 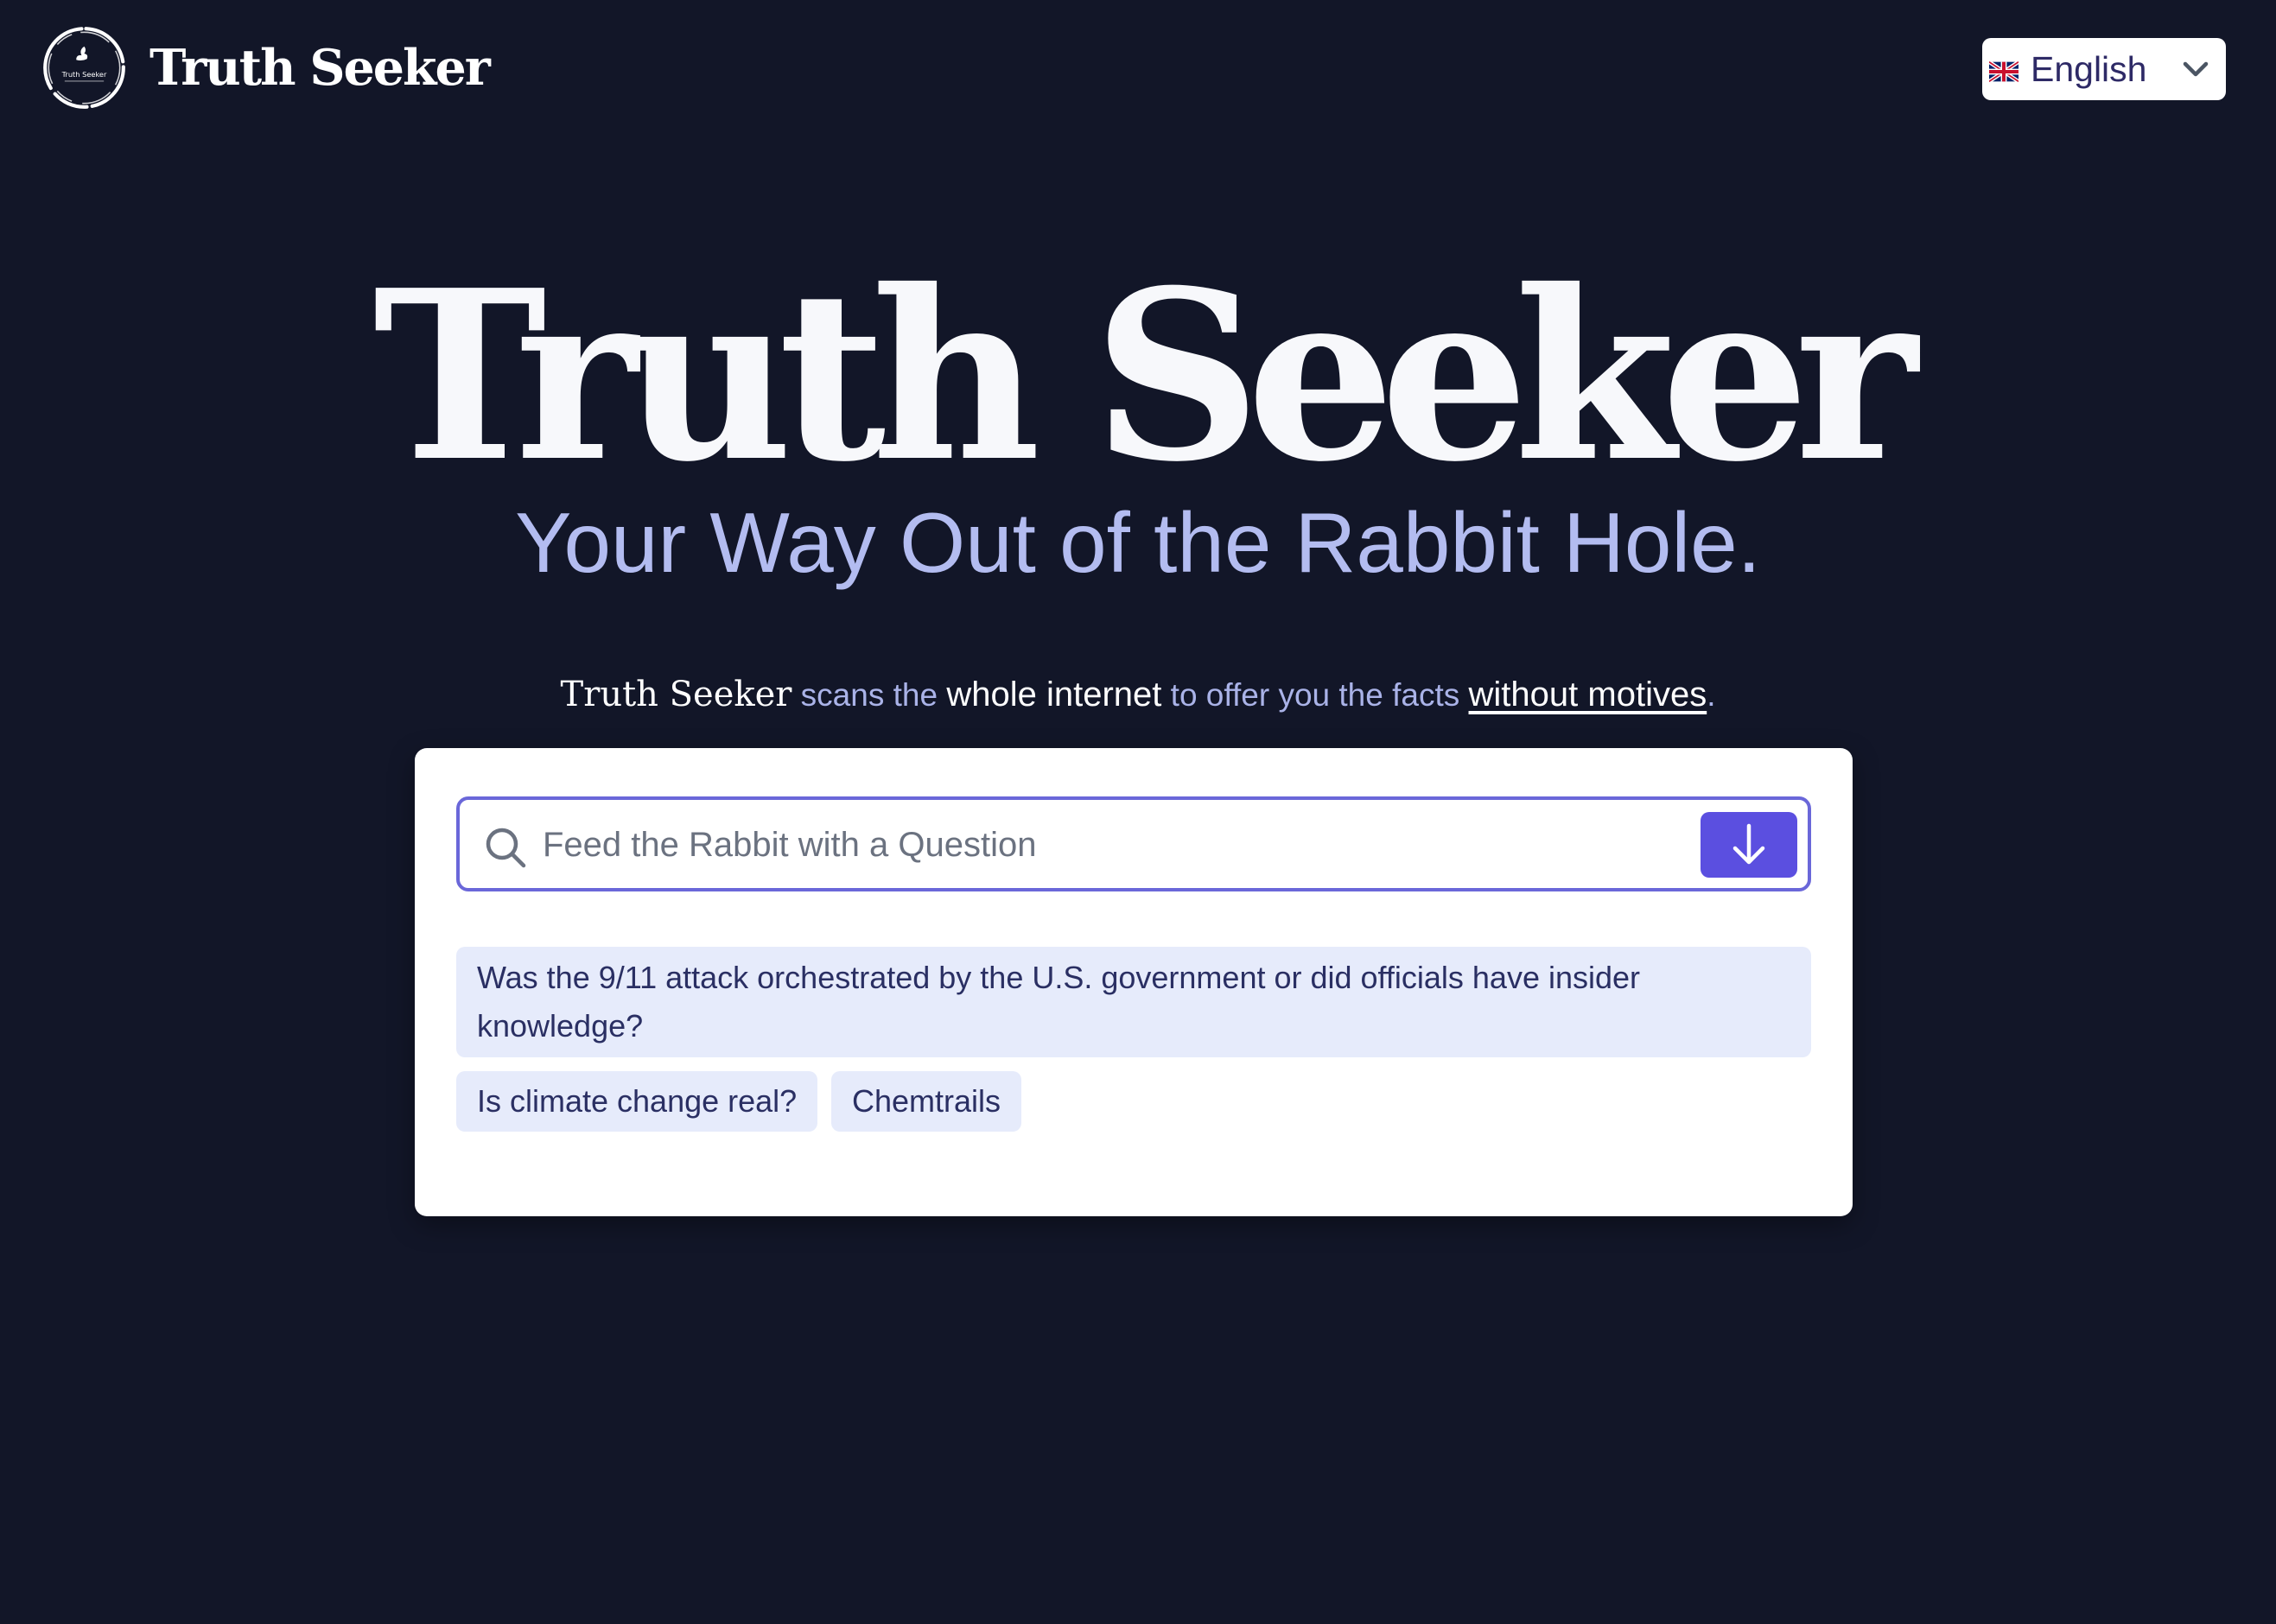 I want to click on home-logo-link: Truth Seeker Truth Seeker, so click(x=265, y=67).